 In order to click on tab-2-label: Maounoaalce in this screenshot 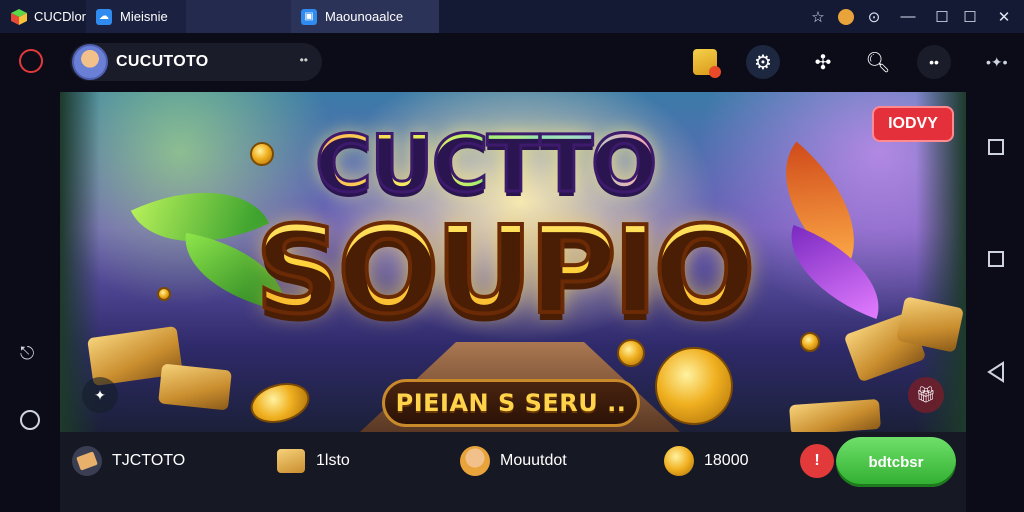, I will do `click(364, 16)`.